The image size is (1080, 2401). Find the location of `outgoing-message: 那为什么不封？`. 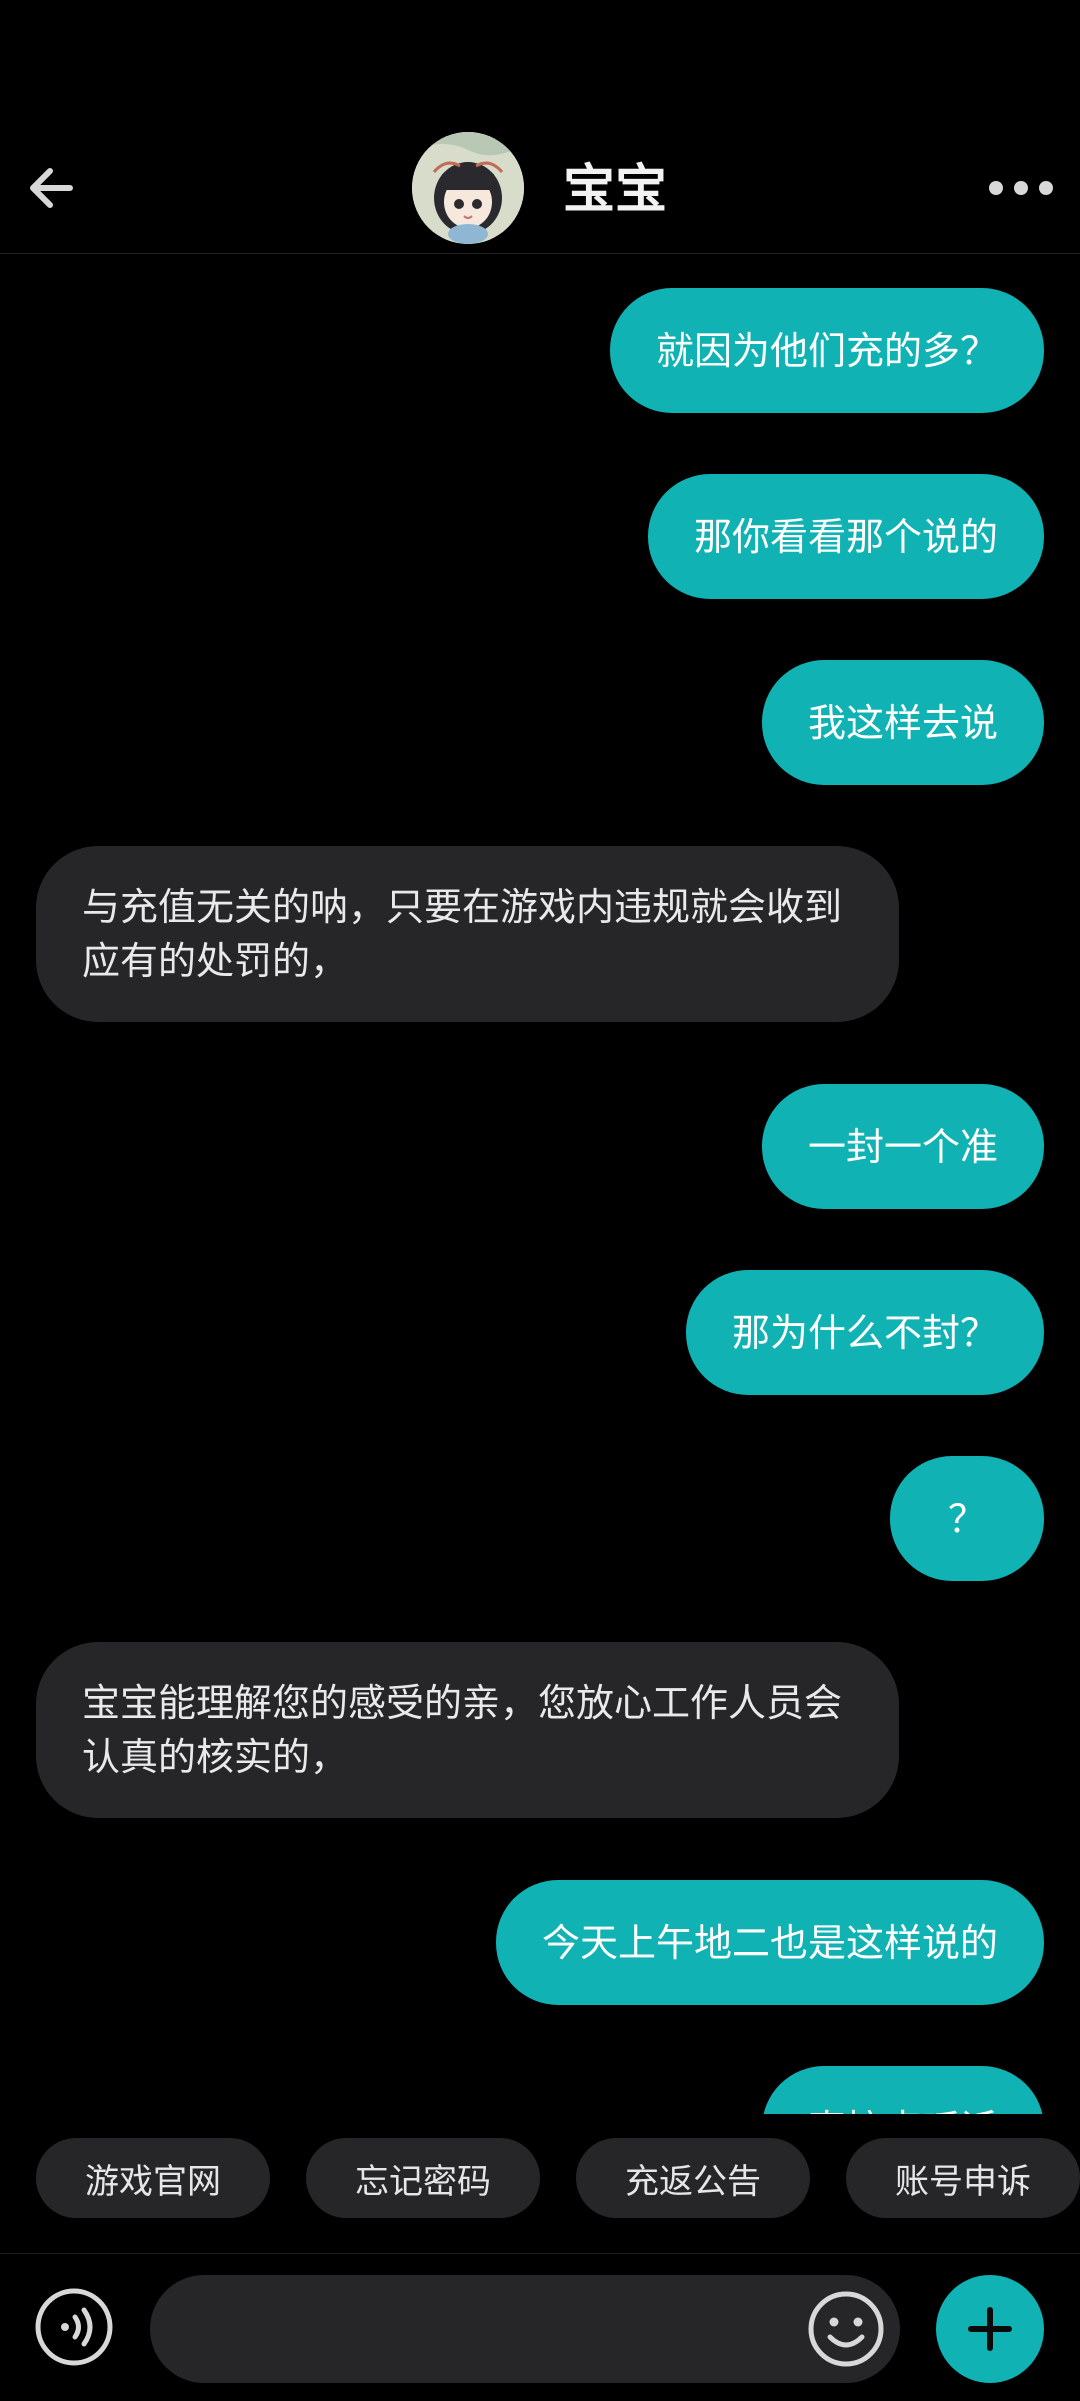

outgoing-message: 那为什么不封？ is located at coordinates (864, 1332).